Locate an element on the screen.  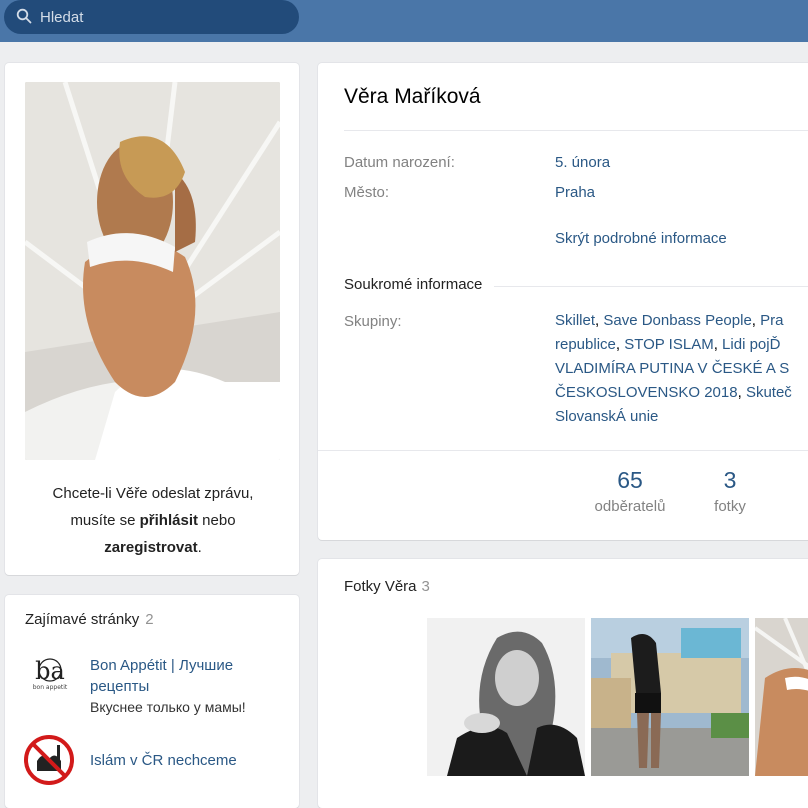
city-value: Praha is located at coordinates (575, 192).